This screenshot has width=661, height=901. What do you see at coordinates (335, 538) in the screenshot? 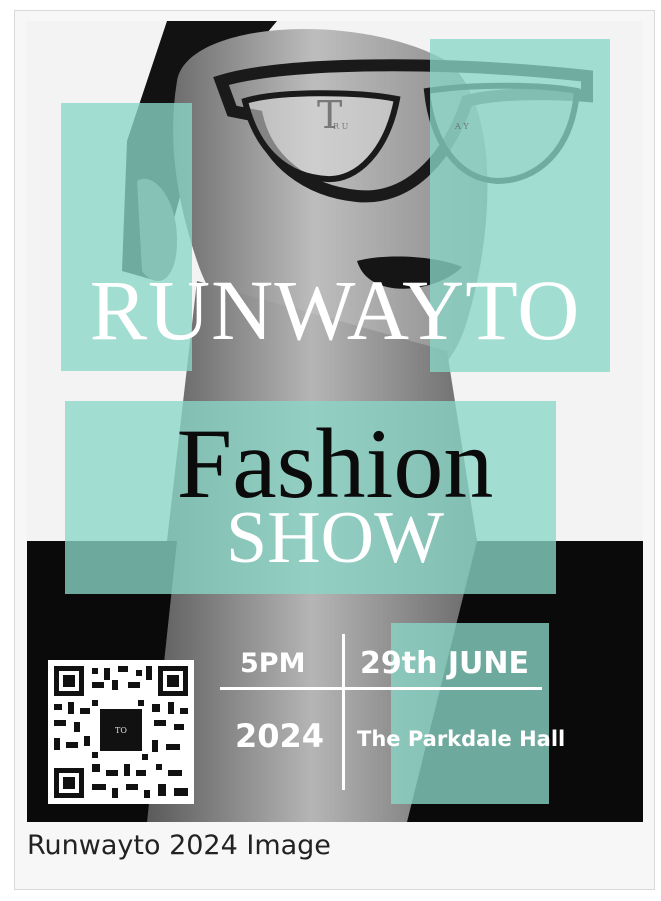
I see `show-title: SHOW` at bounding box center [335, 538].